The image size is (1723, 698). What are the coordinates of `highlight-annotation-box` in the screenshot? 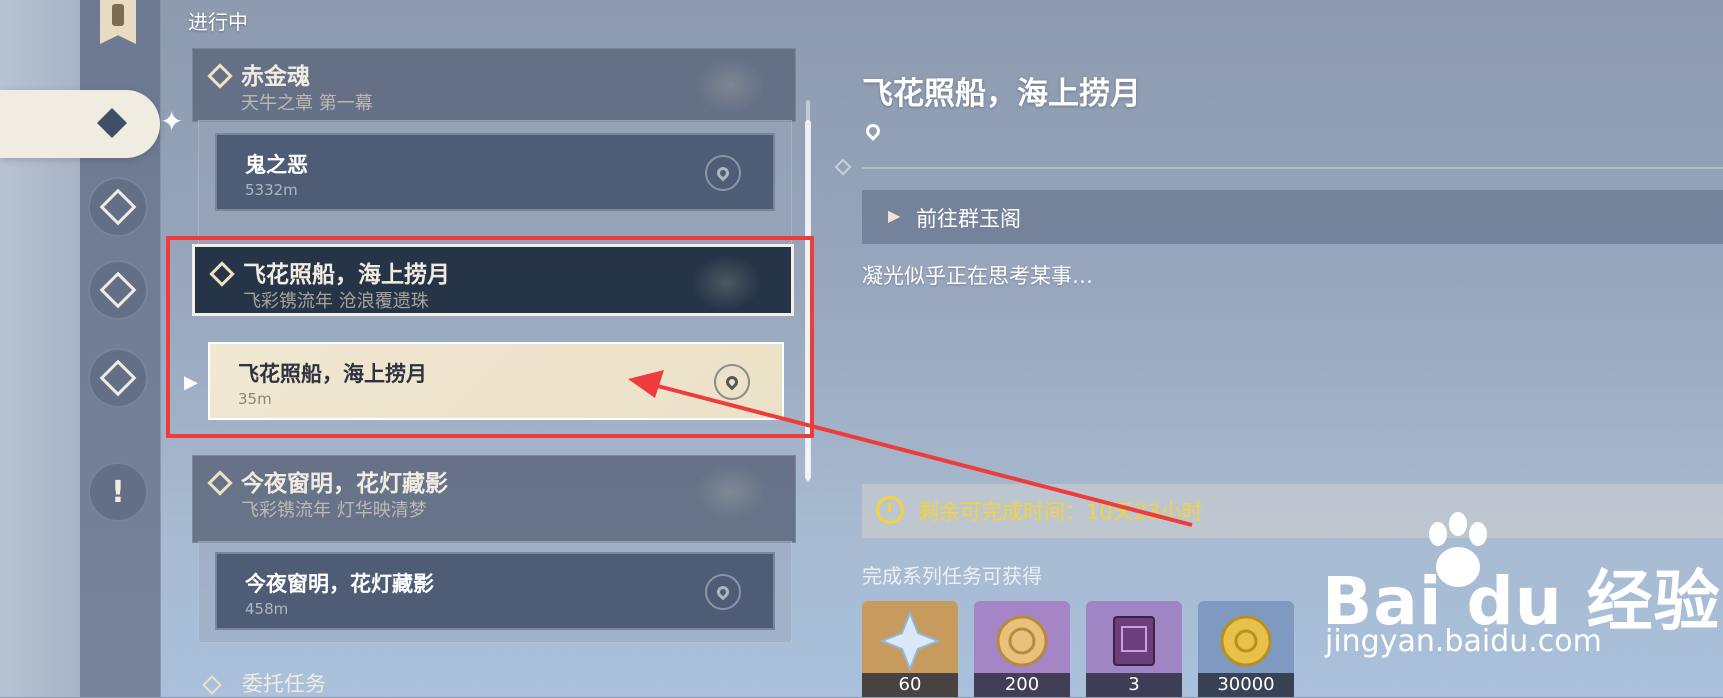 It's located at (490, 337).